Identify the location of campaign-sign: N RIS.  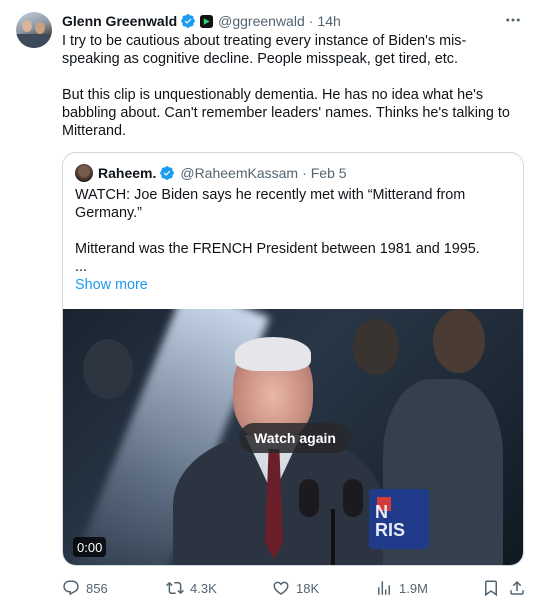
(399, 519).